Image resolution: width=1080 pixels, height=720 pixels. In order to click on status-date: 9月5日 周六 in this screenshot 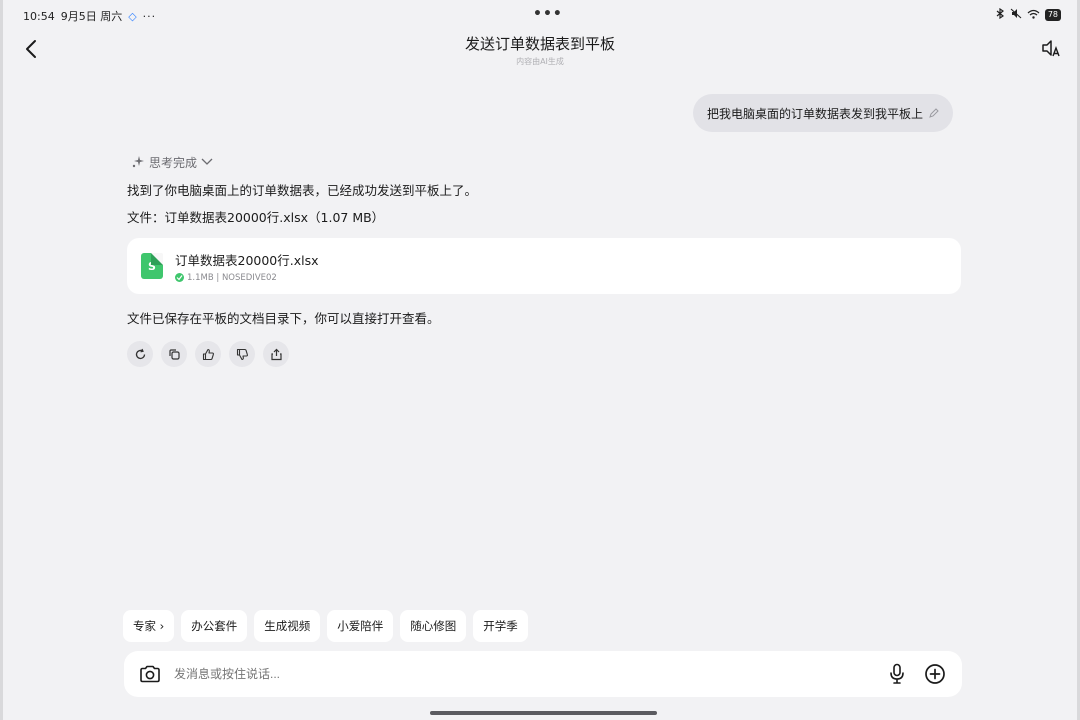, I will do `click(91, 16)`.